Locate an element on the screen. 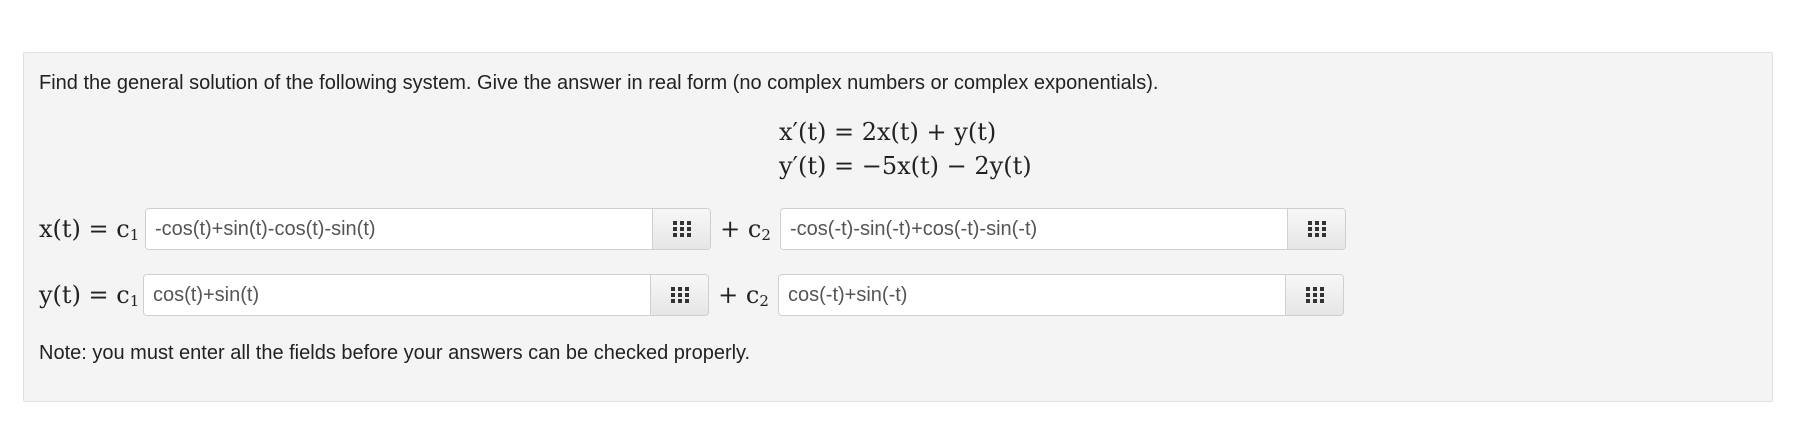 This screenshot has height=432, width=1798. y-c2-palette-button is located at coordinates (1314, 295).